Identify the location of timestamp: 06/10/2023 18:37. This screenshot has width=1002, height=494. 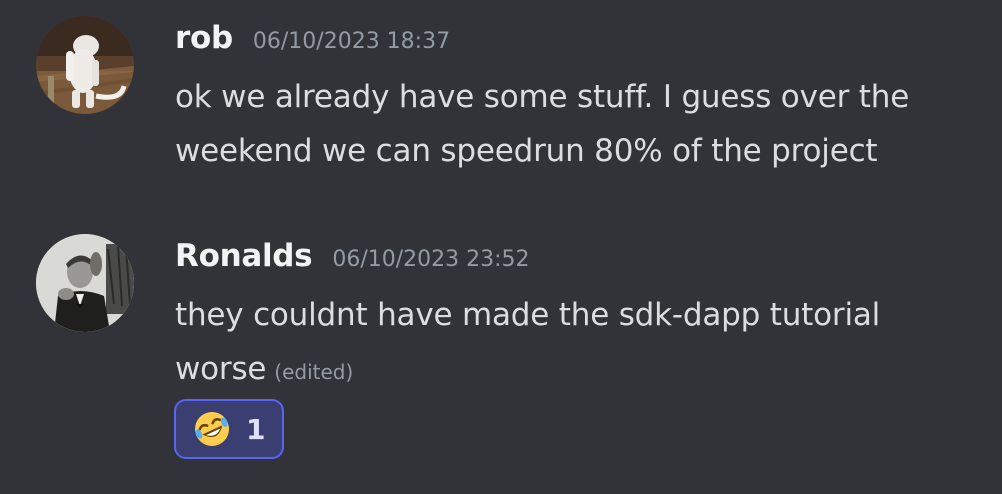
(351, 41).